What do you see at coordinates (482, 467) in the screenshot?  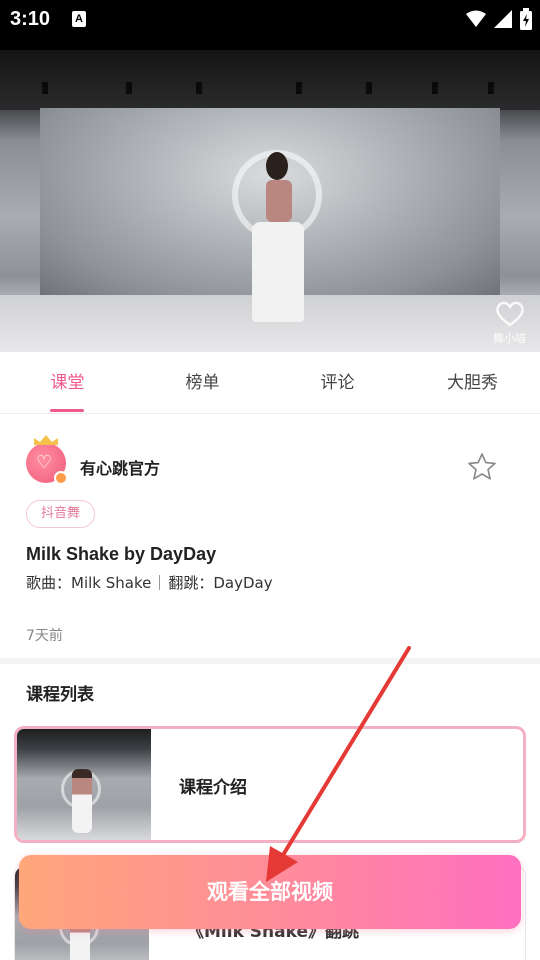 I see `favorite-star-icon` at bounding box center [482, 467].